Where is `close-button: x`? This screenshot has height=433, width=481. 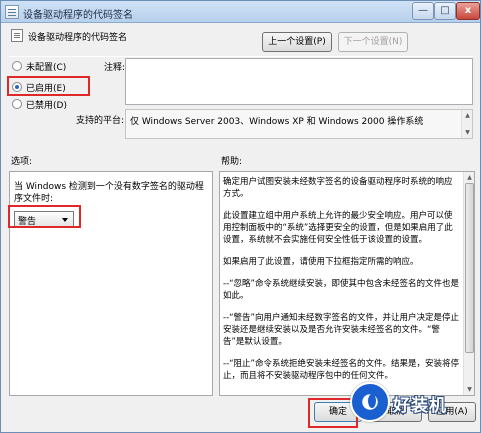
close-button: x is located at coordinates (468, 11).